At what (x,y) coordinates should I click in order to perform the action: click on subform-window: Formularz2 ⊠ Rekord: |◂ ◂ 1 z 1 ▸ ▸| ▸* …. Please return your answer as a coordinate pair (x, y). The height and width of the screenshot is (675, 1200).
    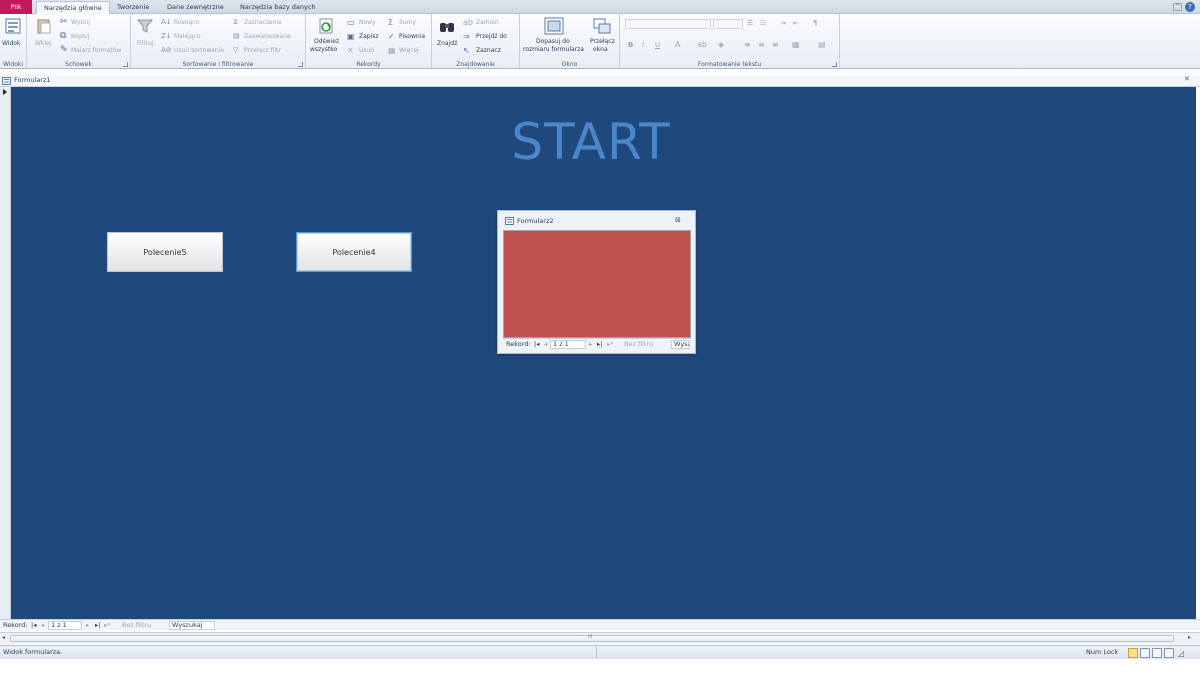
    Looking at the image, I should click on (596, 282).